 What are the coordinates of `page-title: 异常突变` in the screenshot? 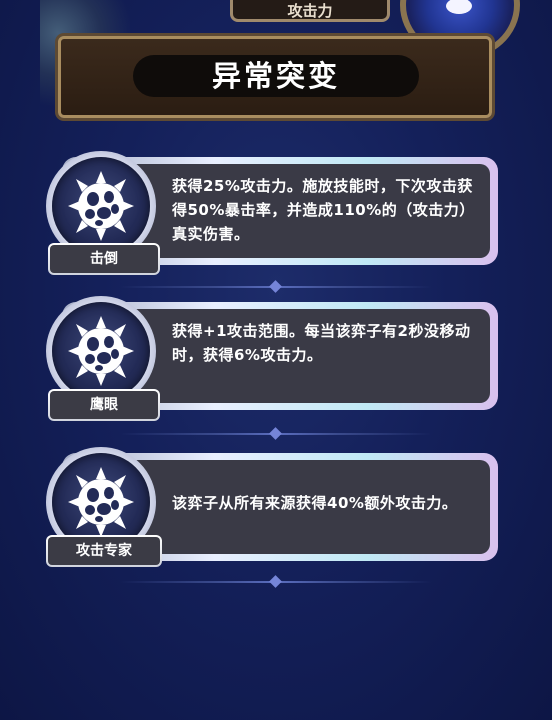 It's located at (275, 76).